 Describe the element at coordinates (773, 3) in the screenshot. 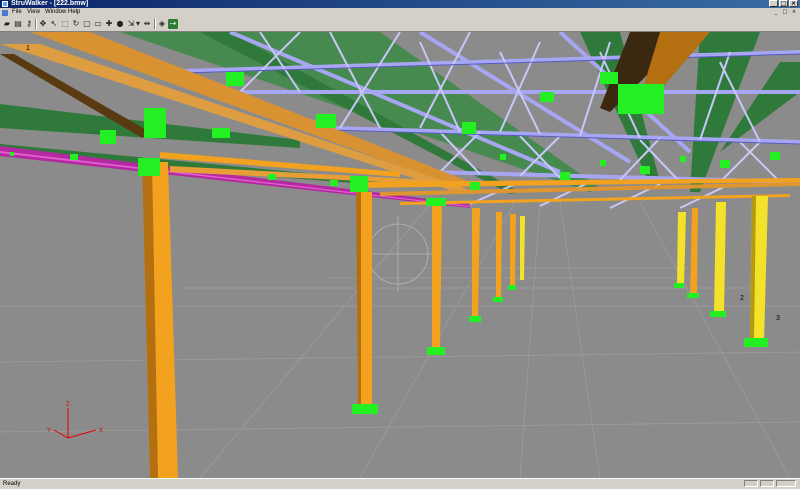

I see `minimize-button: _` at that location.